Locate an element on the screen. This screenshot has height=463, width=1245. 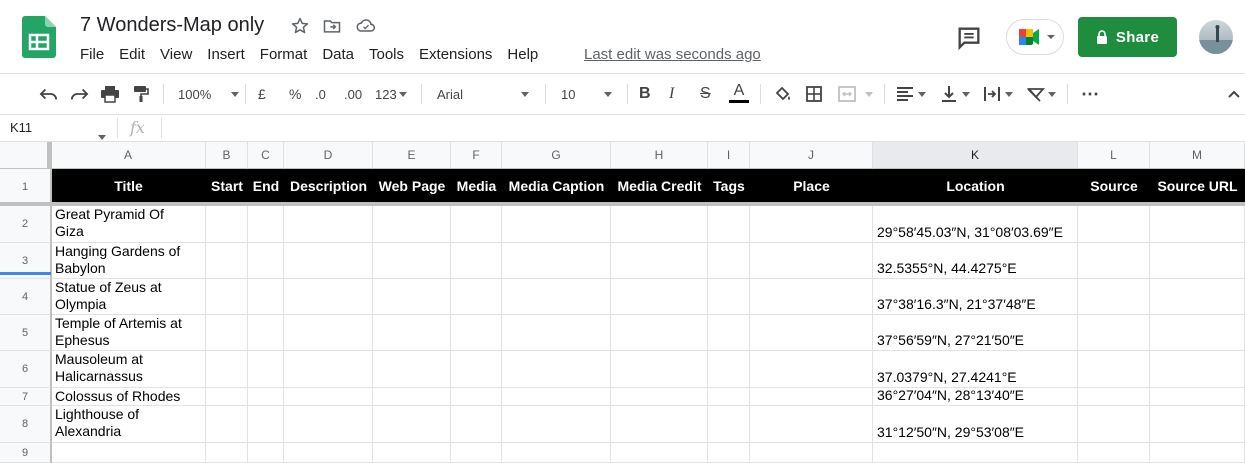
cell-g7 is located at coordinates (556, 397).